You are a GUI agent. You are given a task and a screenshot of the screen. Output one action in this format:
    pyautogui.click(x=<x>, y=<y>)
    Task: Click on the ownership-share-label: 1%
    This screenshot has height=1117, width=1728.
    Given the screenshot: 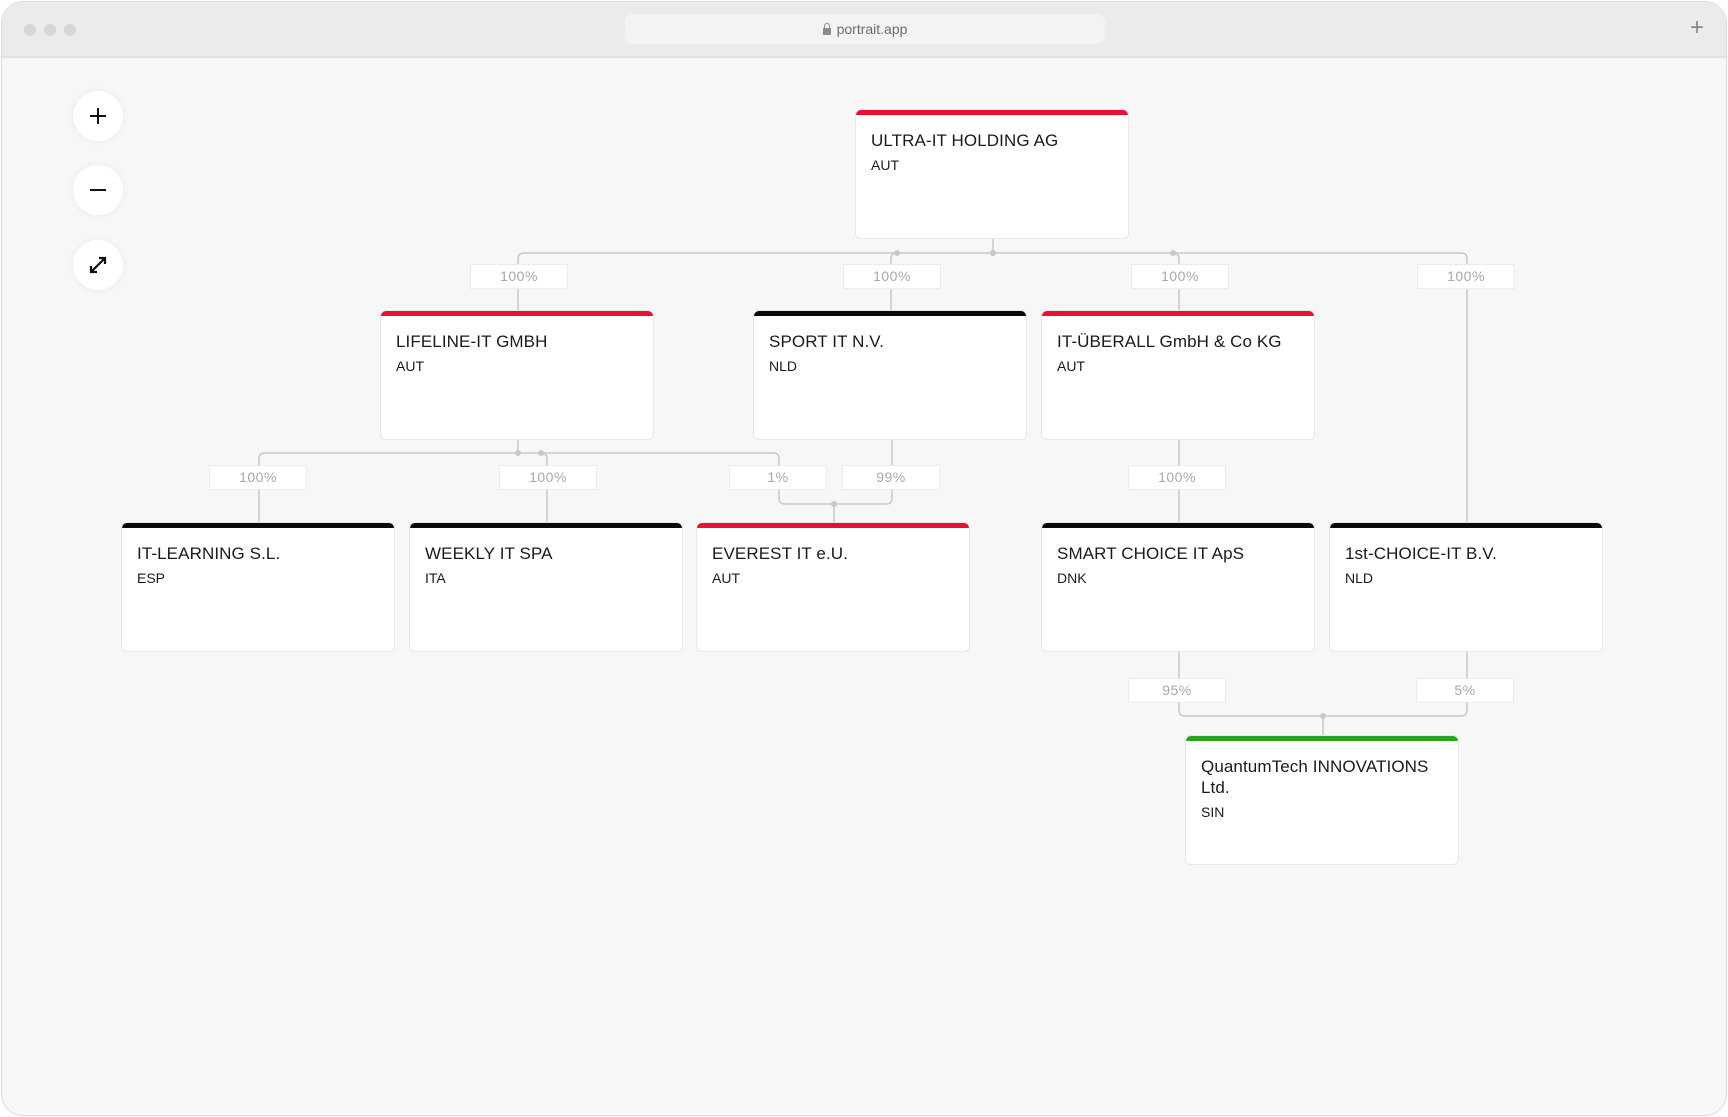 What is the action you would take?
    pyautogui.click(x=778, y=477)
    